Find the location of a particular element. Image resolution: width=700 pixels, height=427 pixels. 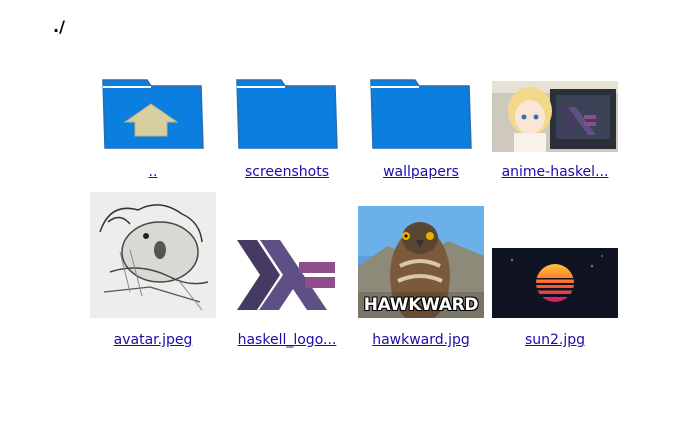

folder-parent: .. is located at coordinates (153, 125).